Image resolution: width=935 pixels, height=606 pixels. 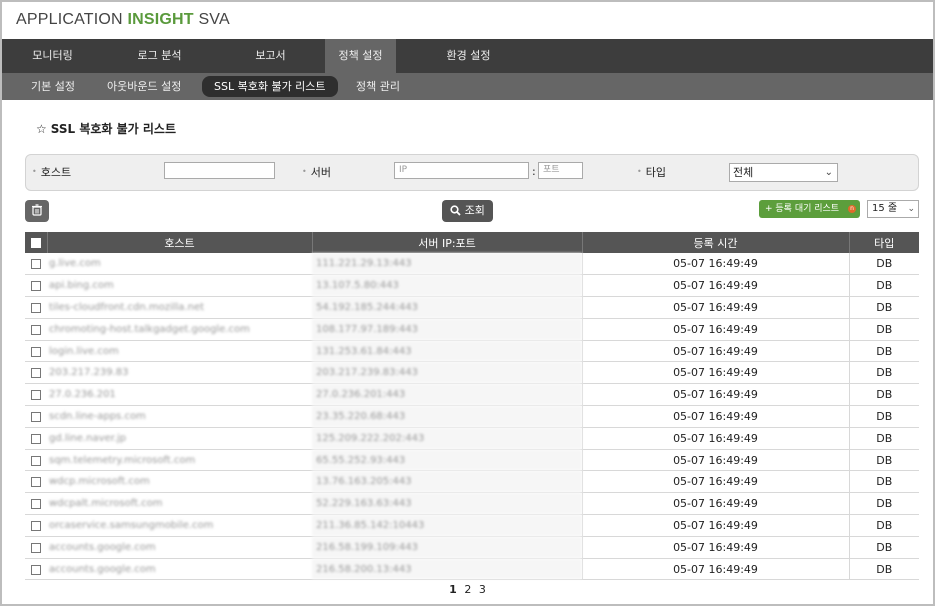 What do you see at coordinates (378, 86) in the screenshot?
I see `subnav-policy-management: 정책 관리` at bounding box center [378, 86].